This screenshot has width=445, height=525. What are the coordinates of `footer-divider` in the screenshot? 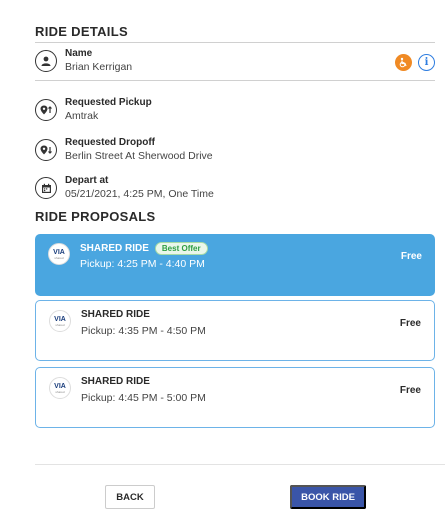 It's located at (240, 464).